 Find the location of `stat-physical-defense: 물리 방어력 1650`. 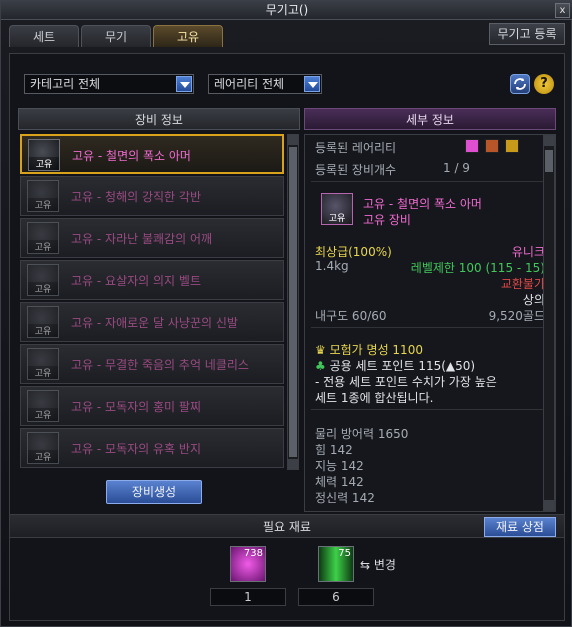

stat-physical-defense: 물리 방어력 1650 is located at coordinates (362, 434).